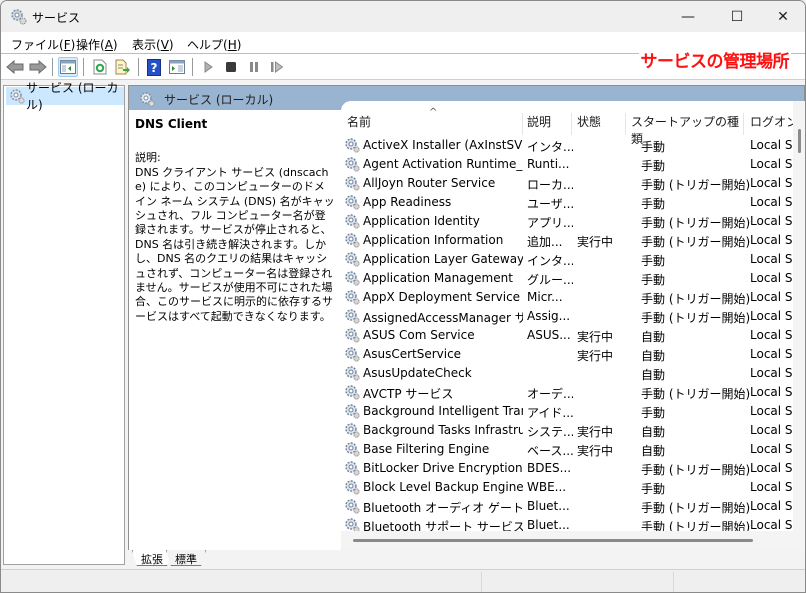 The width and height of the screenshot is (806, 593). What do you see at coordinates (567, 202) in the screenshot?
I see `service-row: App Readiness ユーザ... 手動 Local S` at bounding box center [567, 202].